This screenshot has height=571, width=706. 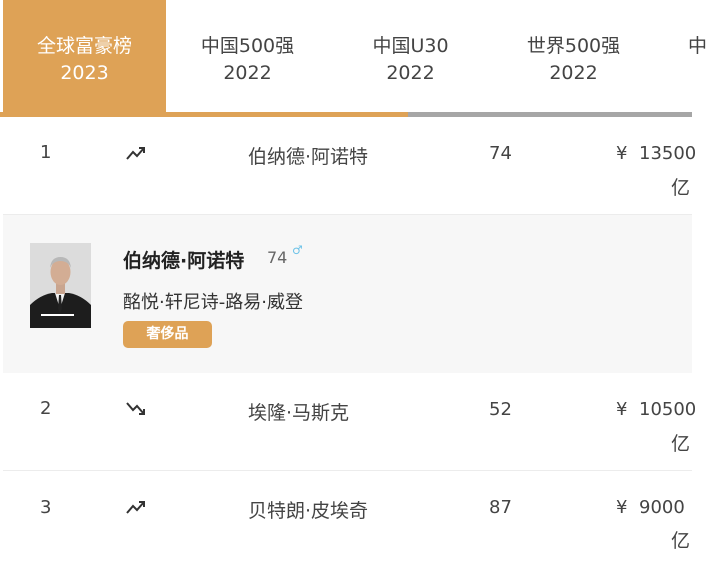 What do you see at coordinates (500, 153) in the screenshot?
I see `person-age: 74` at bounding box center [500, 153].